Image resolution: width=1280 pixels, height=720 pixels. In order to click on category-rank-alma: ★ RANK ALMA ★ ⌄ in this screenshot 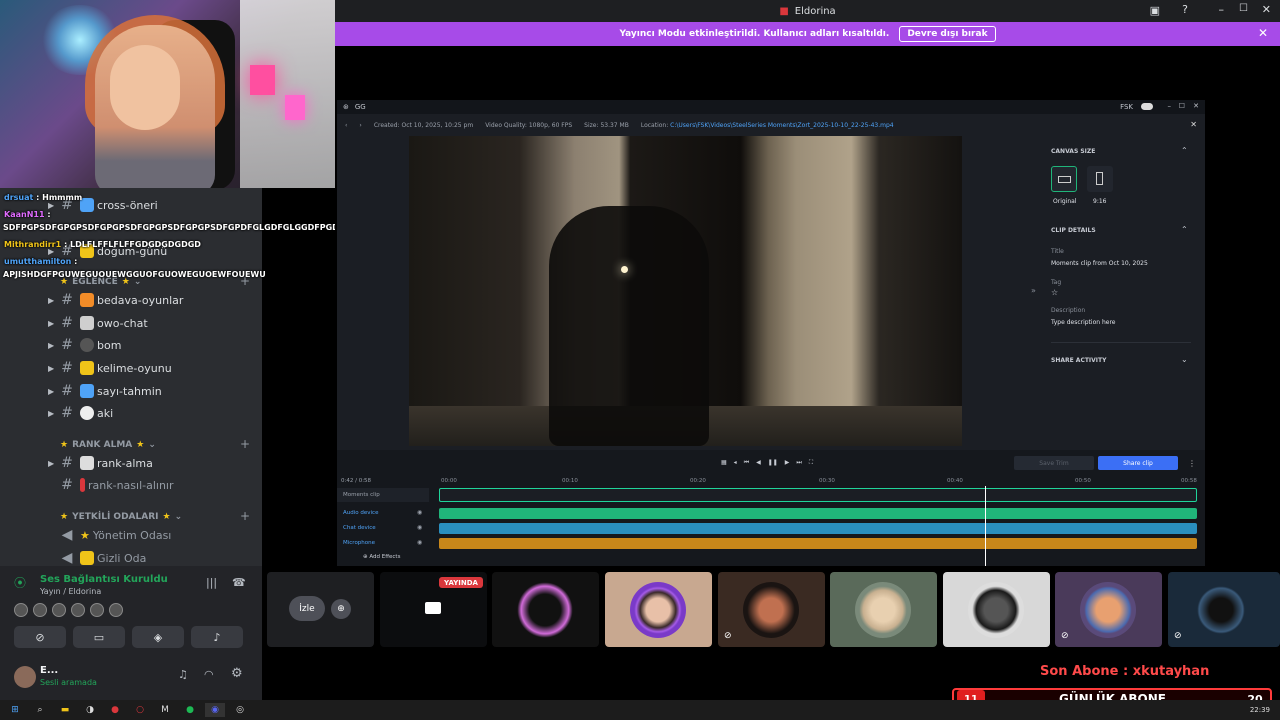, I will do `click(108, 445)`.